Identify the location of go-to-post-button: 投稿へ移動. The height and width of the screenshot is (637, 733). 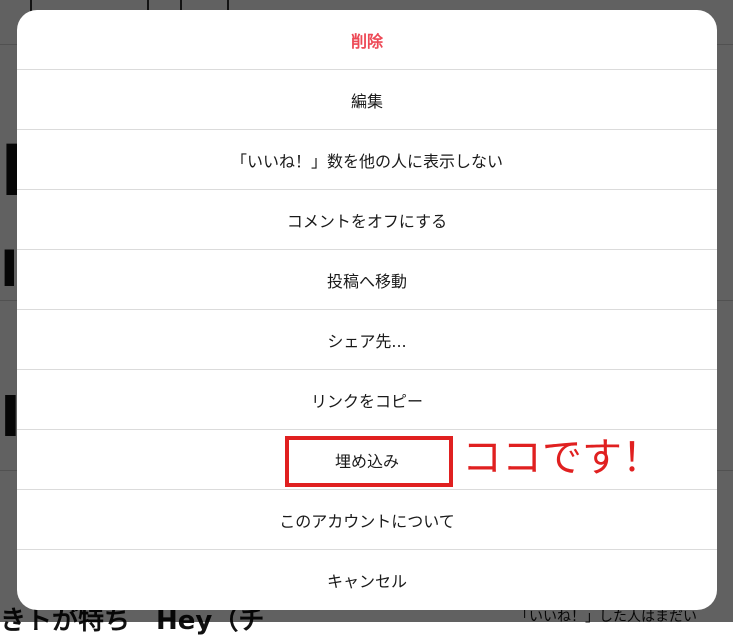
(367, 280).